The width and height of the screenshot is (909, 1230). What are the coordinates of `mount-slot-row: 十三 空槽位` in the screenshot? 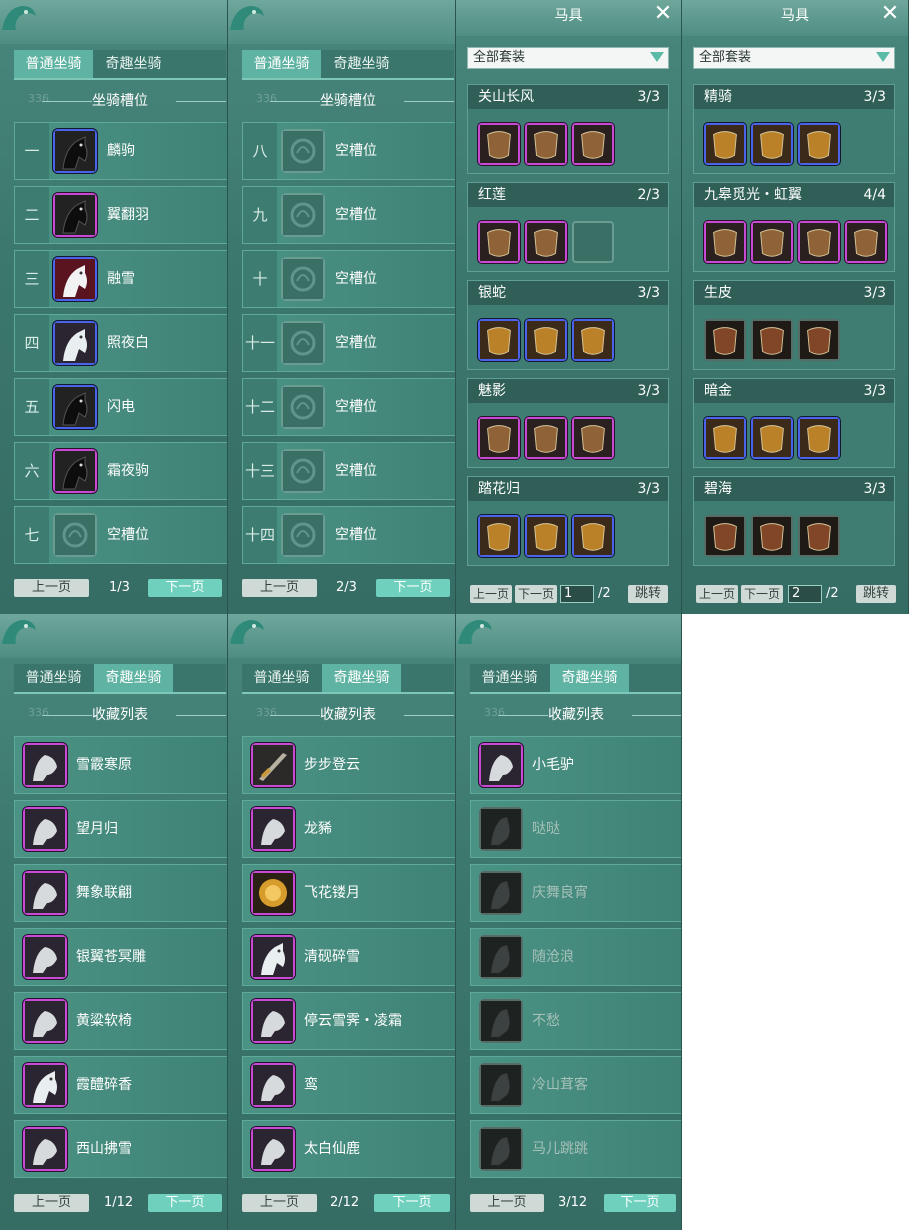 It's located at (348, 471).